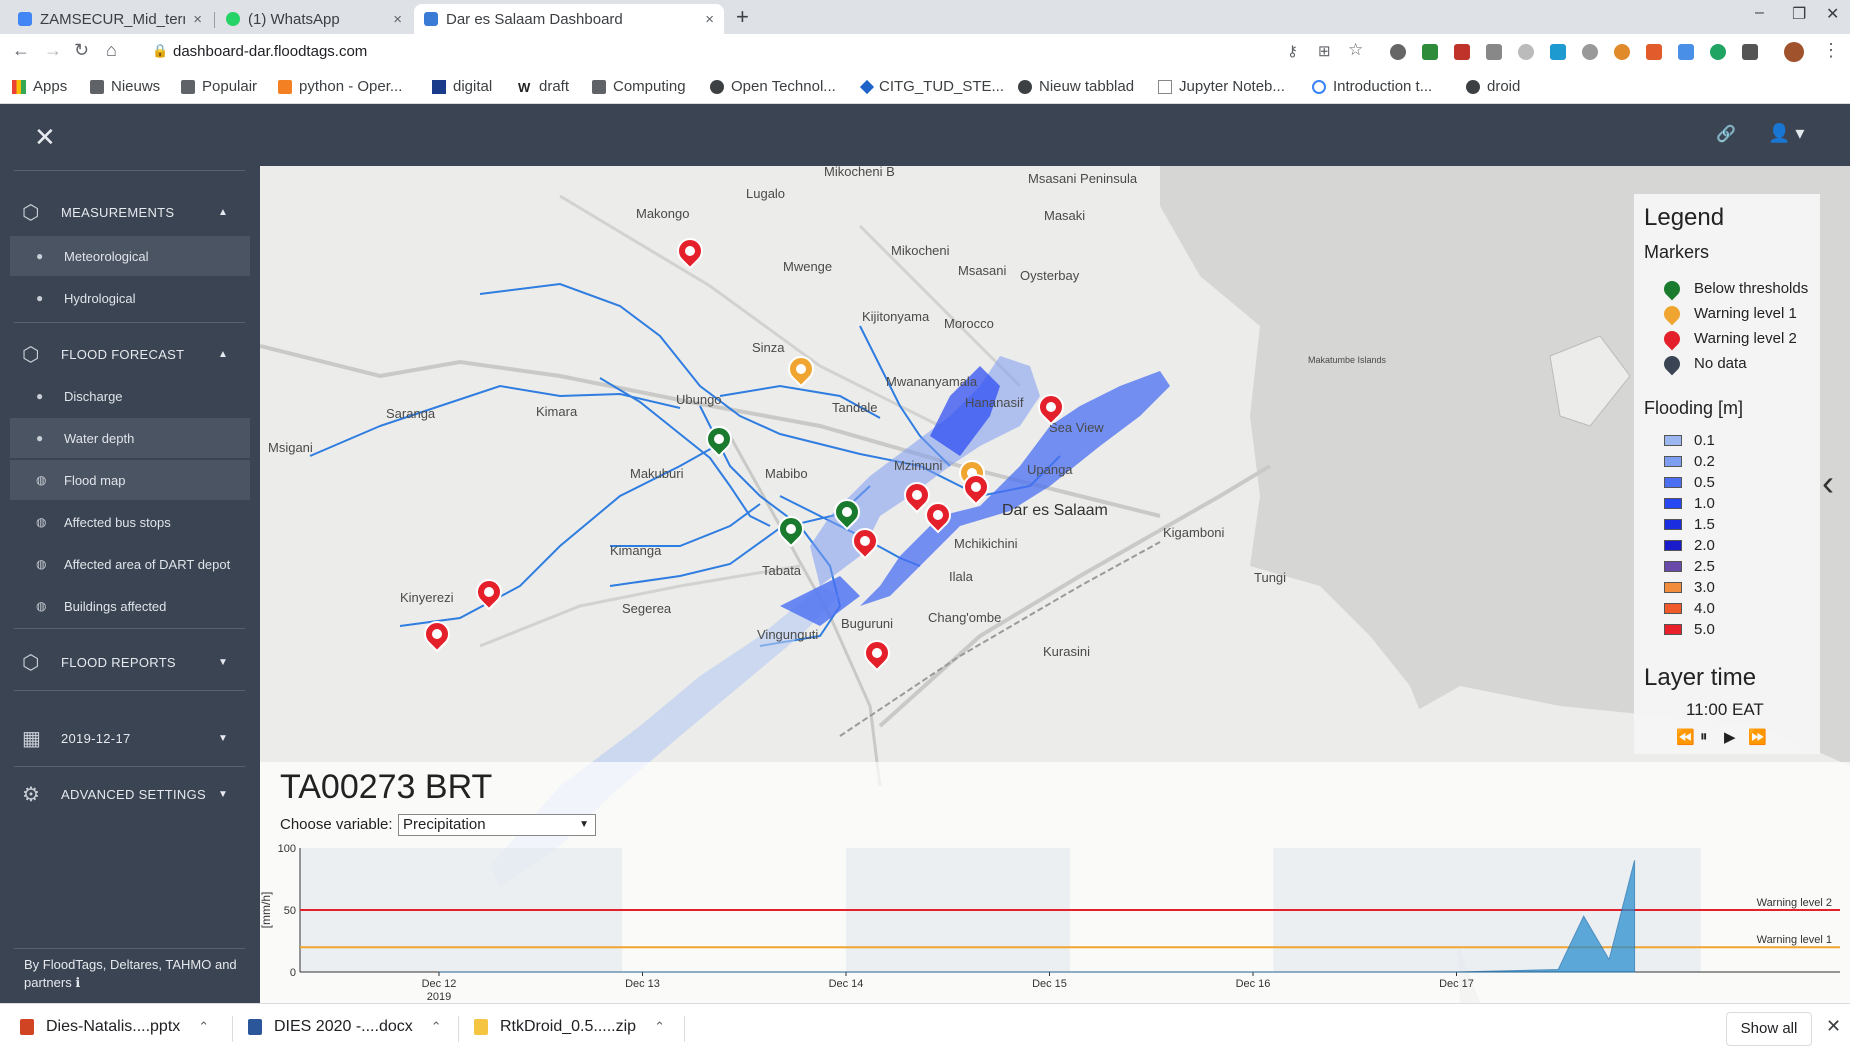  I want to click on home-icon: ⌂, so click(111, 50).